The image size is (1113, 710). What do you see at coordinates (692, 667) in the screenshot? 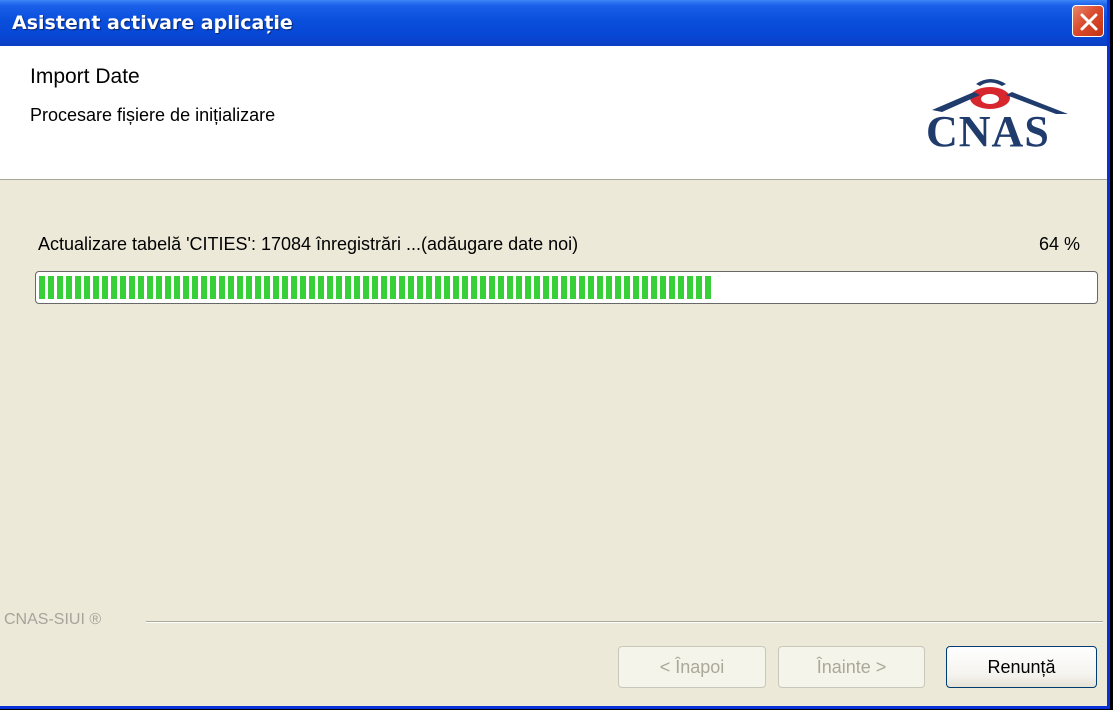
I see `back-button: < Înapoi` at bounding box center [692, 667].